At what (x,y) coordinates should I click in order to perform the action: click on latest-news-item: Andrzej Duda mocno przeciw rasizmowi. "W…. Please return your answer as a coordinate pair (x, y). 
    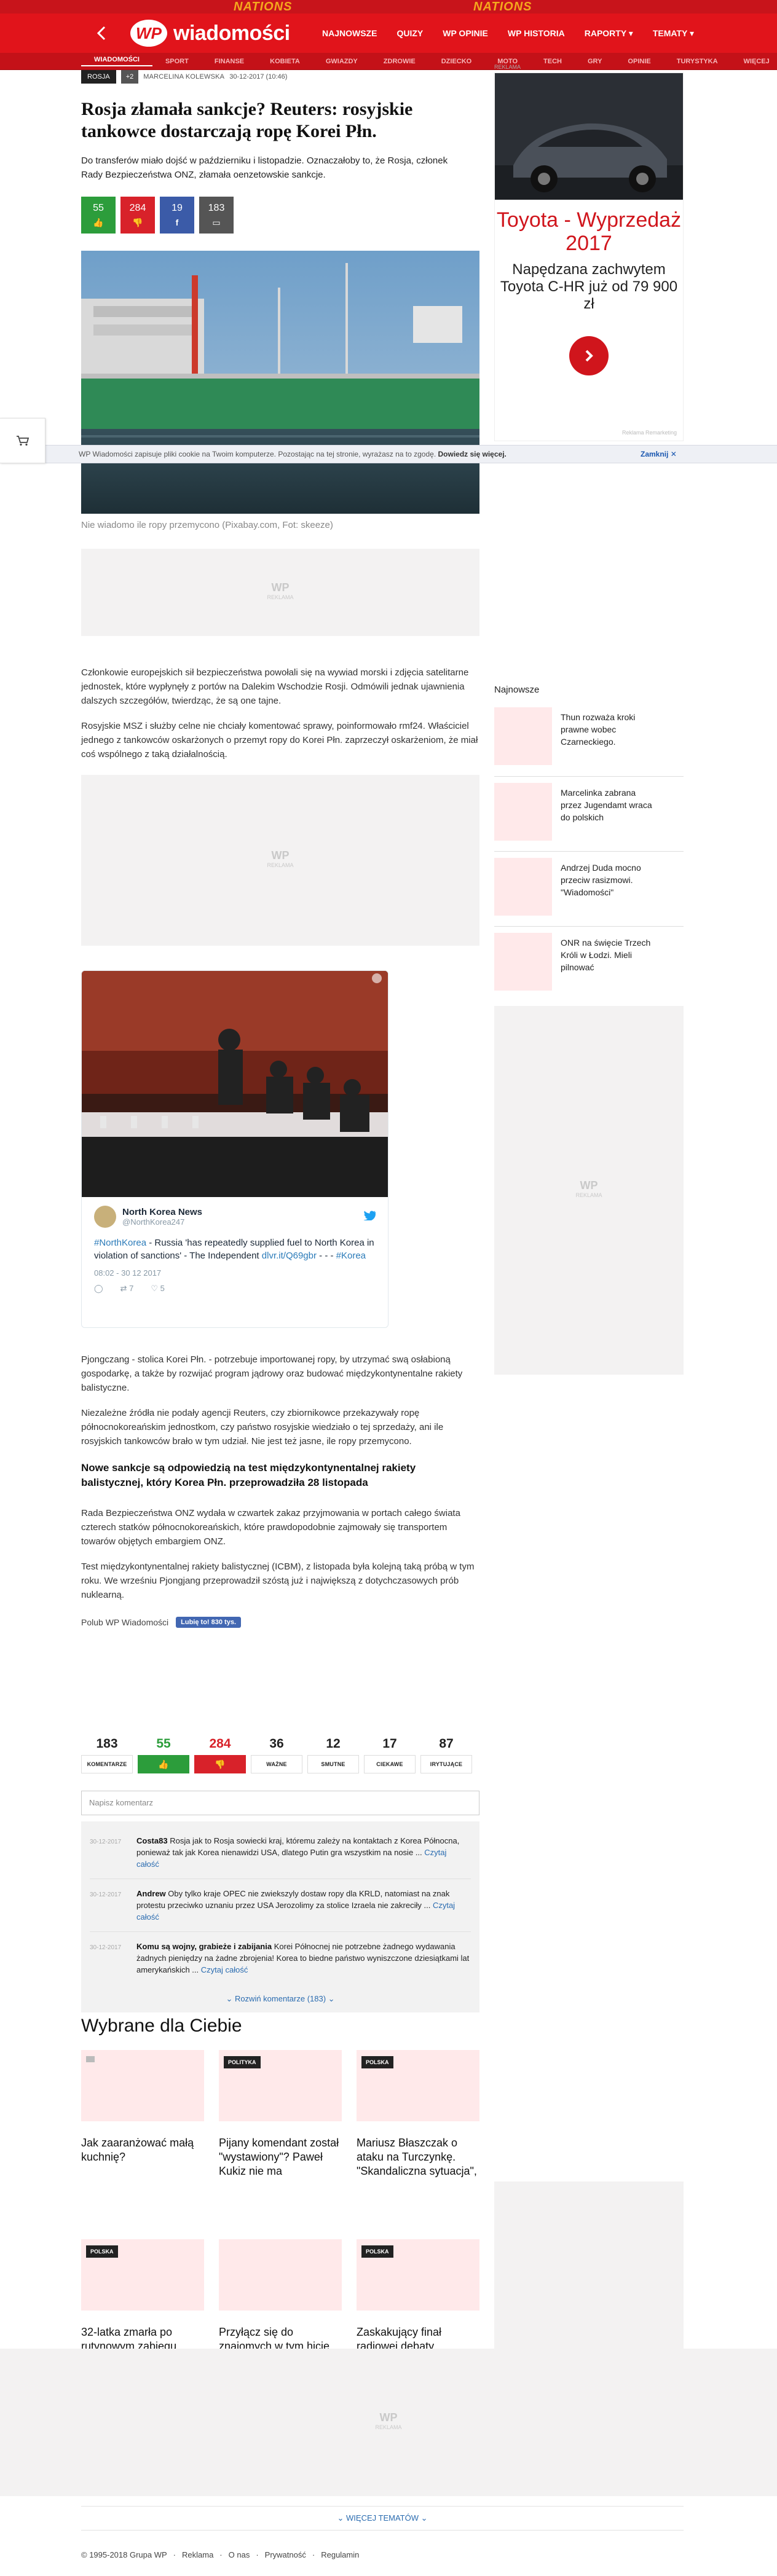
    Looking at the image, I should click on (589, 885).